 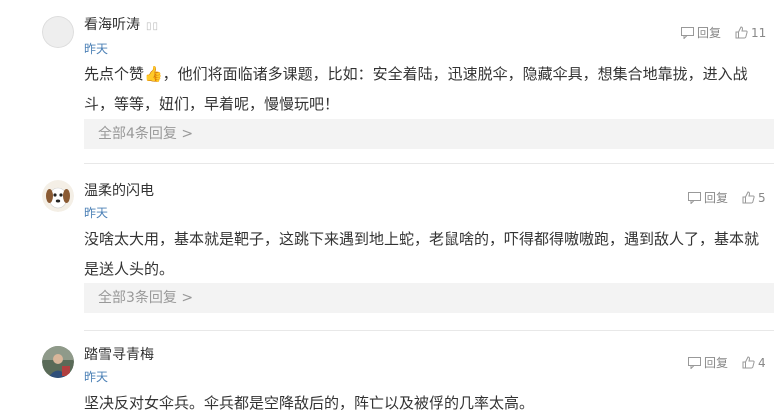 I want to click on like-count: 5, so click(x=762, y=197).